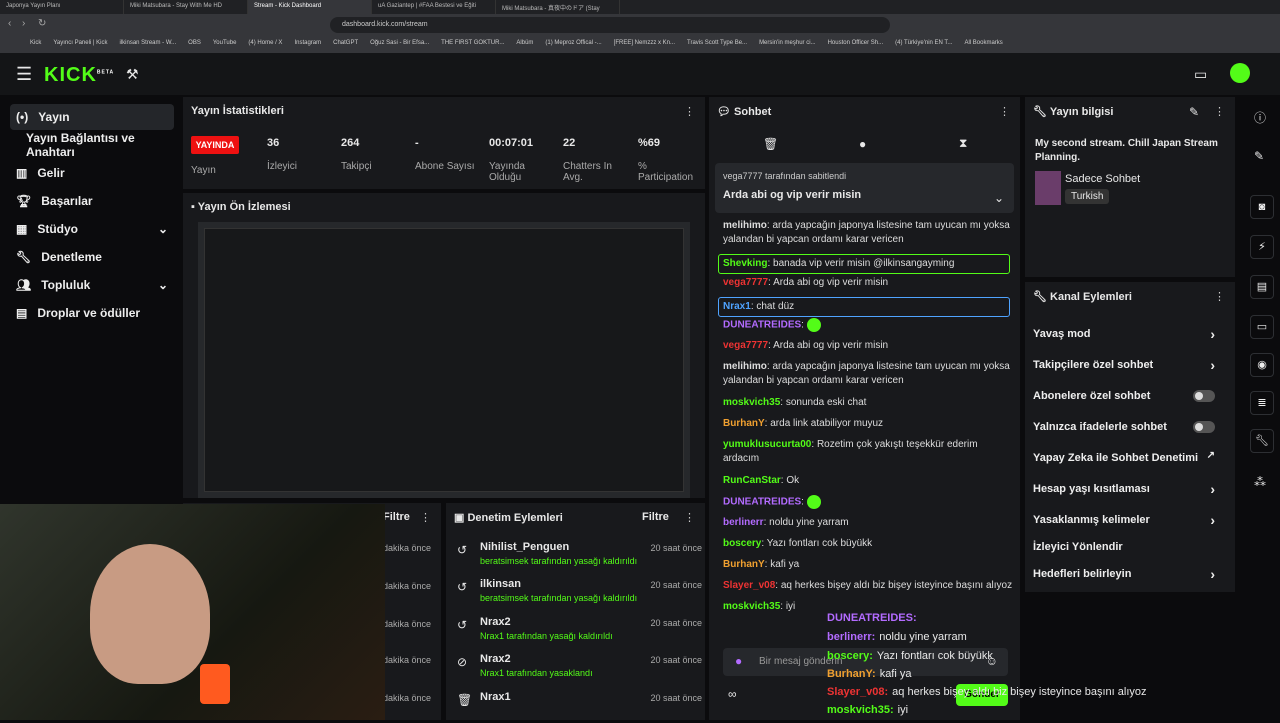  What do you see at coordinates (745, 225) in the screenshot?
I see `chat-username: melihimo` at bounding box center [745, 225].